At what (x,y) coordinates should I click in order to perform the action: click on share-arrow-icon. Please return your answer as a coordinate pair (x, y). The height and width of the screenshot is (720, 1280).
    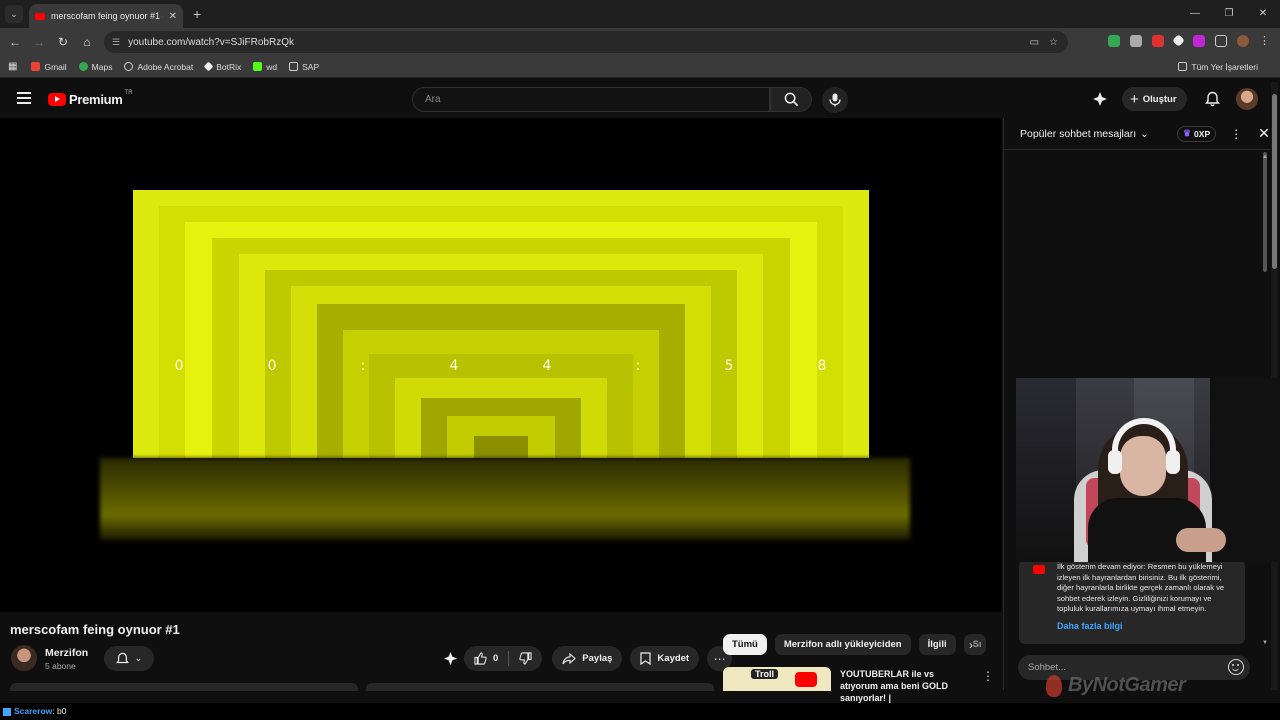
    Looking at the image, I should click on (569, 658).